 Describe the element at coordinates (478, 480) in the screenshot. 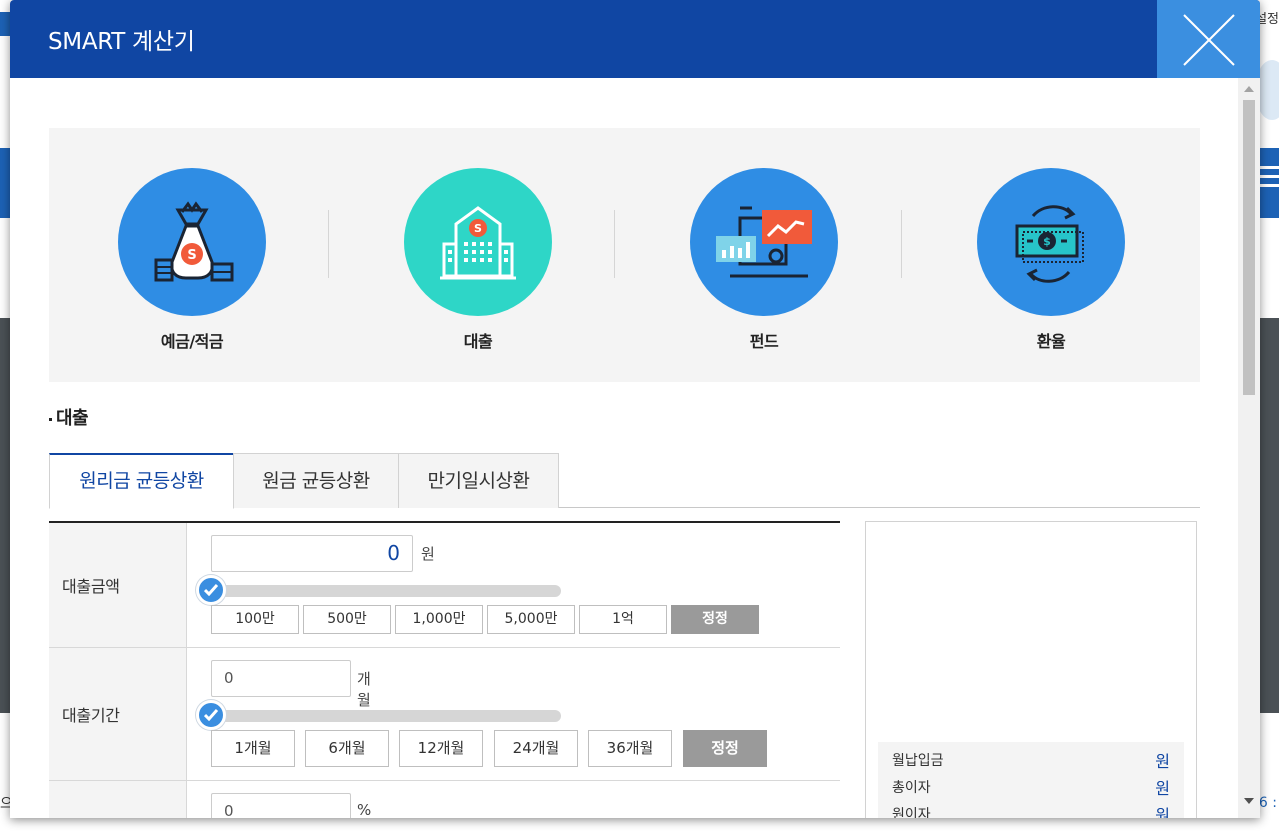

I see `tab-bullet-repayment: 만기일시상환` at that location.